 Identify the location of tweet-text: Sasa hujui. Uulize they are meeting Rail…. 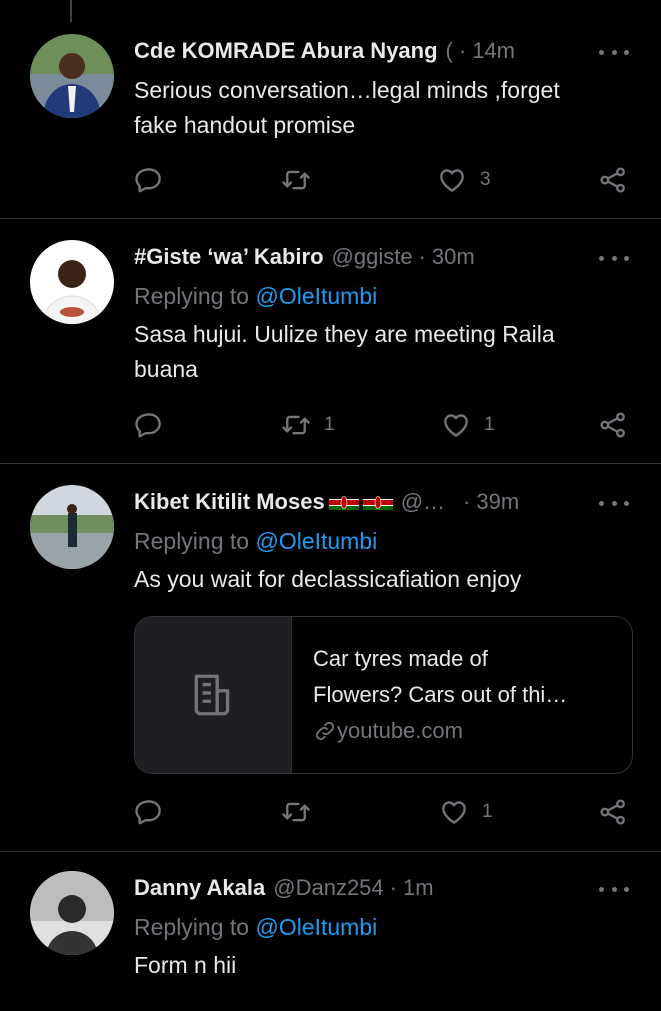
(344, 334).